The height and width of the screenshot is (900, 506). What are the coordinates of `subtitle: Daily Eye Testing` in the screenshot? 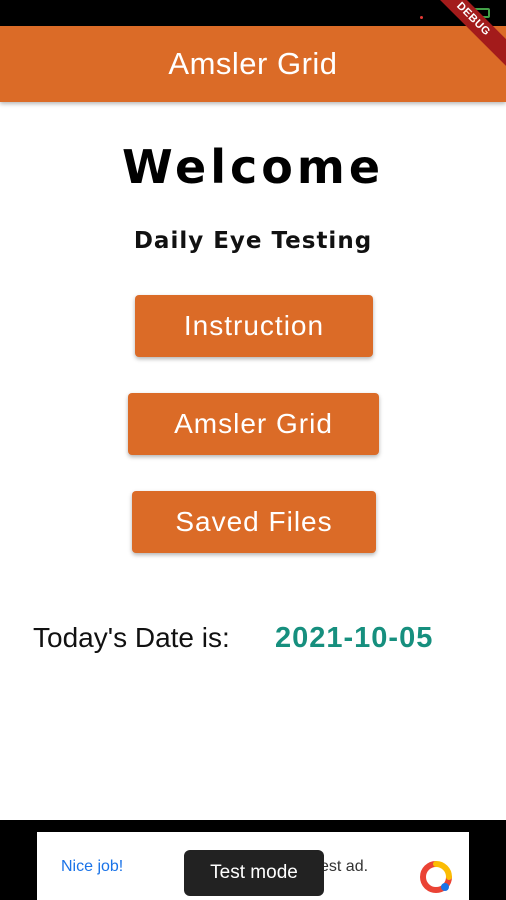 It's located at (253, 241).